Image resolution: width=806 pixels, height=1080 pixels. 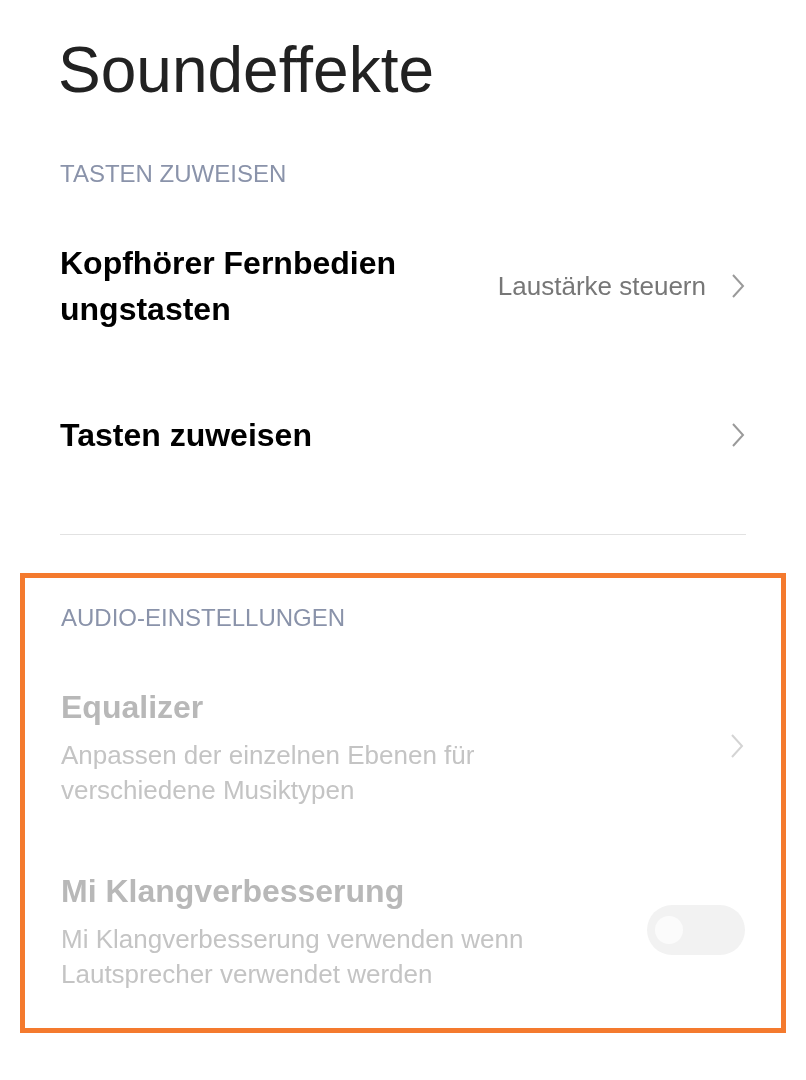 What do you see at coordinates (268, 773) in the screenshot?
I see `row-description: Anpassen der einzelnen Ebenen für verschiedene Musiktypen` at bounding box center [268, 773].